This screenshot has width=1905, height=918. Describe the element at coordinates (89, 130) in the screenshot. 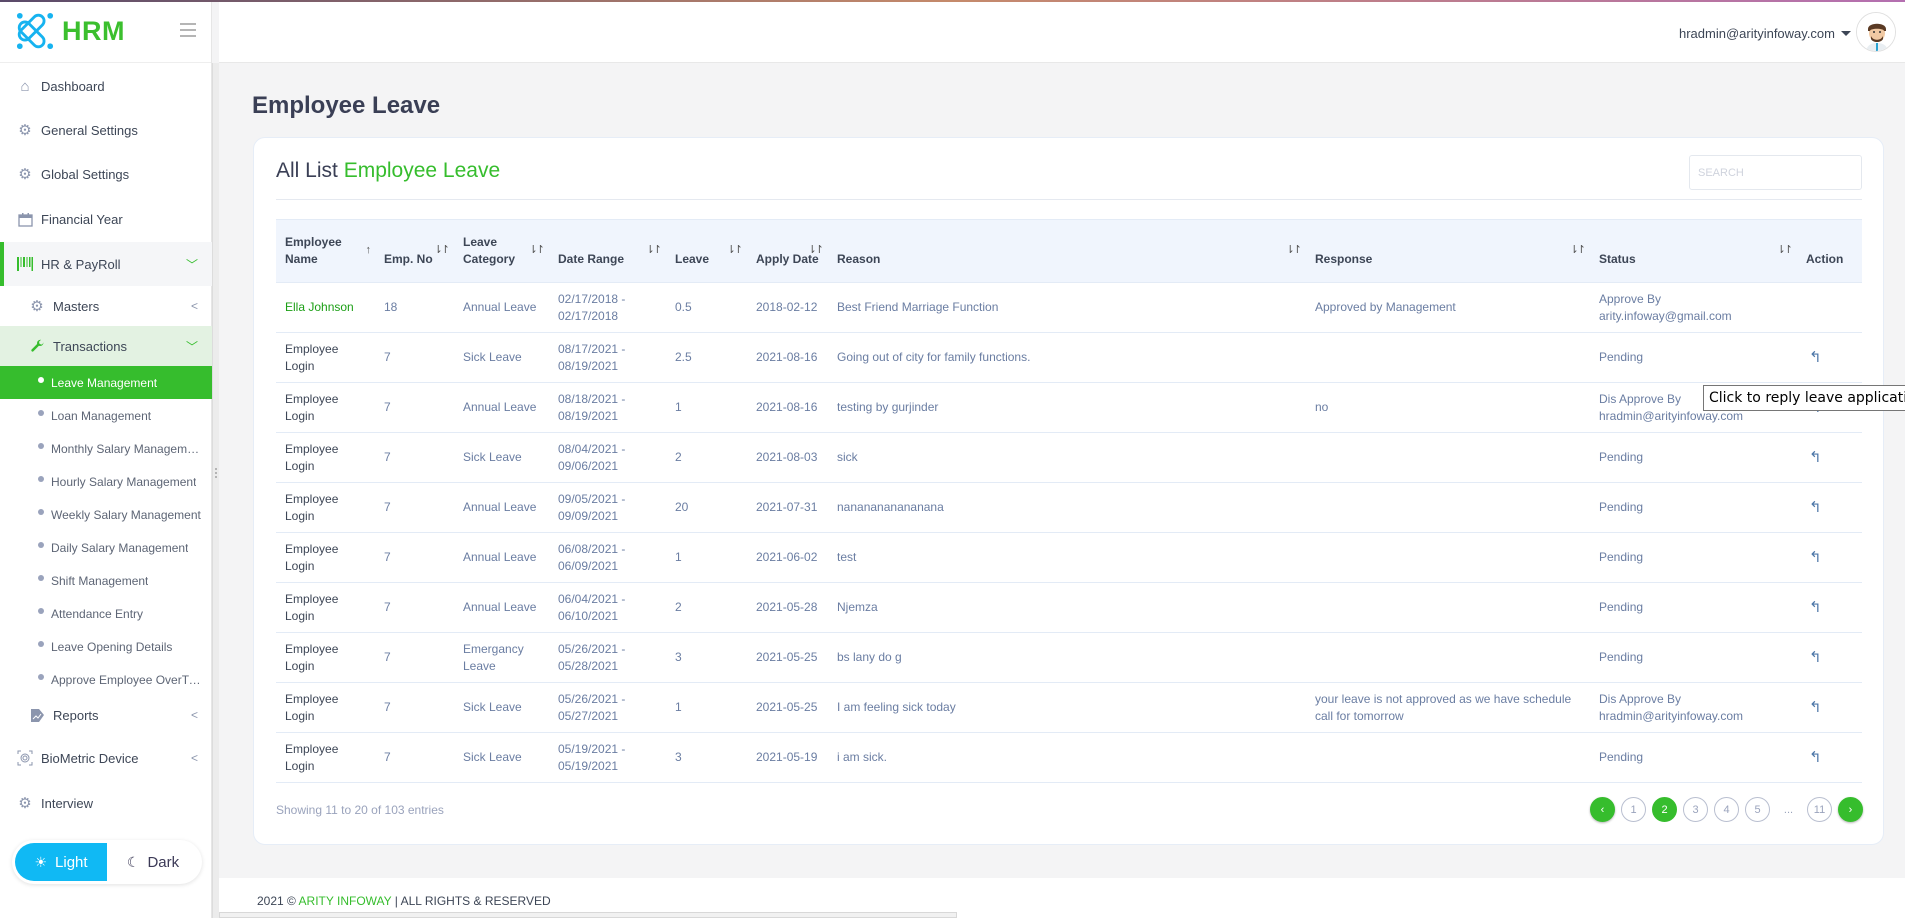

I see `sidebar-item-label: General Settings` at that location.